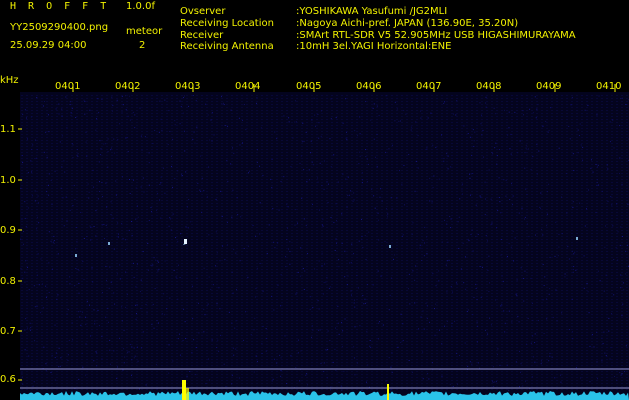  Describe the element at coordinates (489, 86) in the screenshot. I see `time-label-0408: 0408` at that location.